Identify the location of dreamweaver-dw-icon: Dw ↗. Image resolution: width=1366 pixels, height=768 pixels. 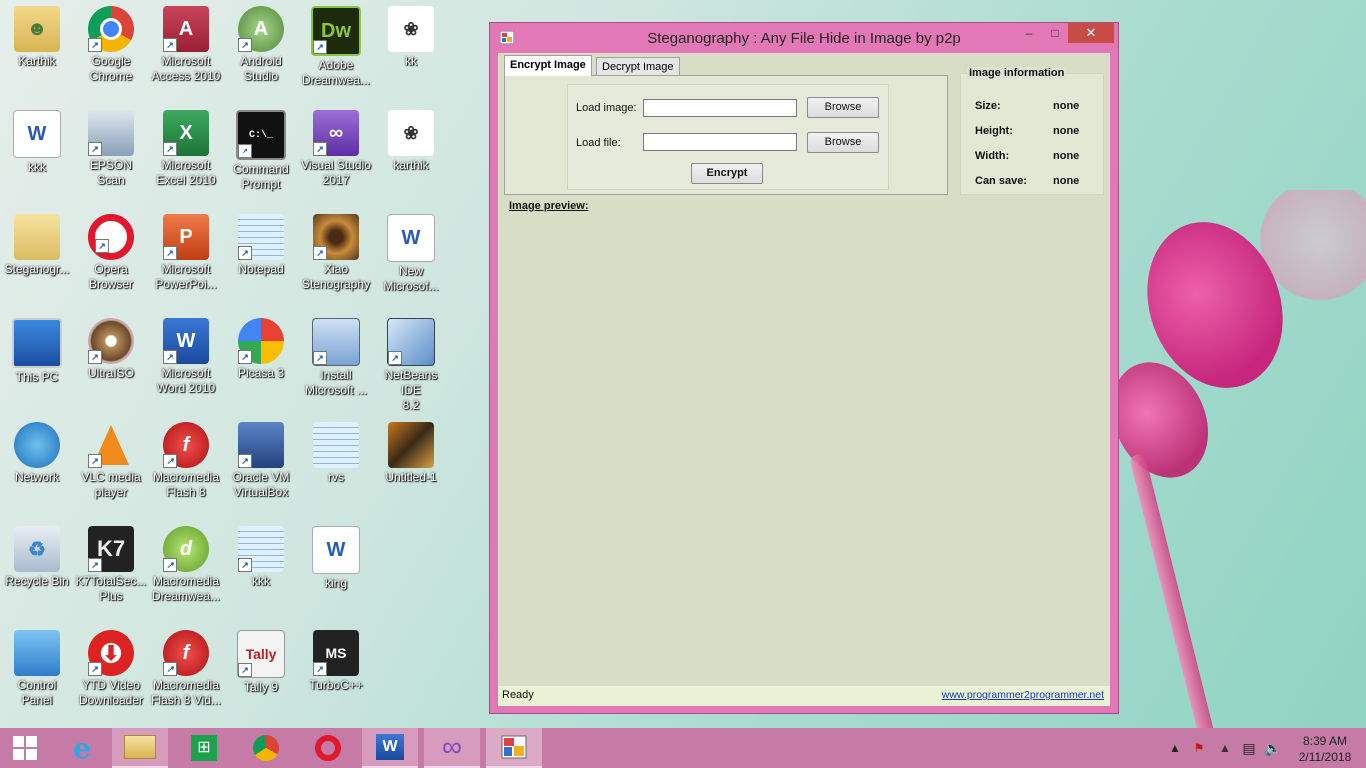
(336, 31).